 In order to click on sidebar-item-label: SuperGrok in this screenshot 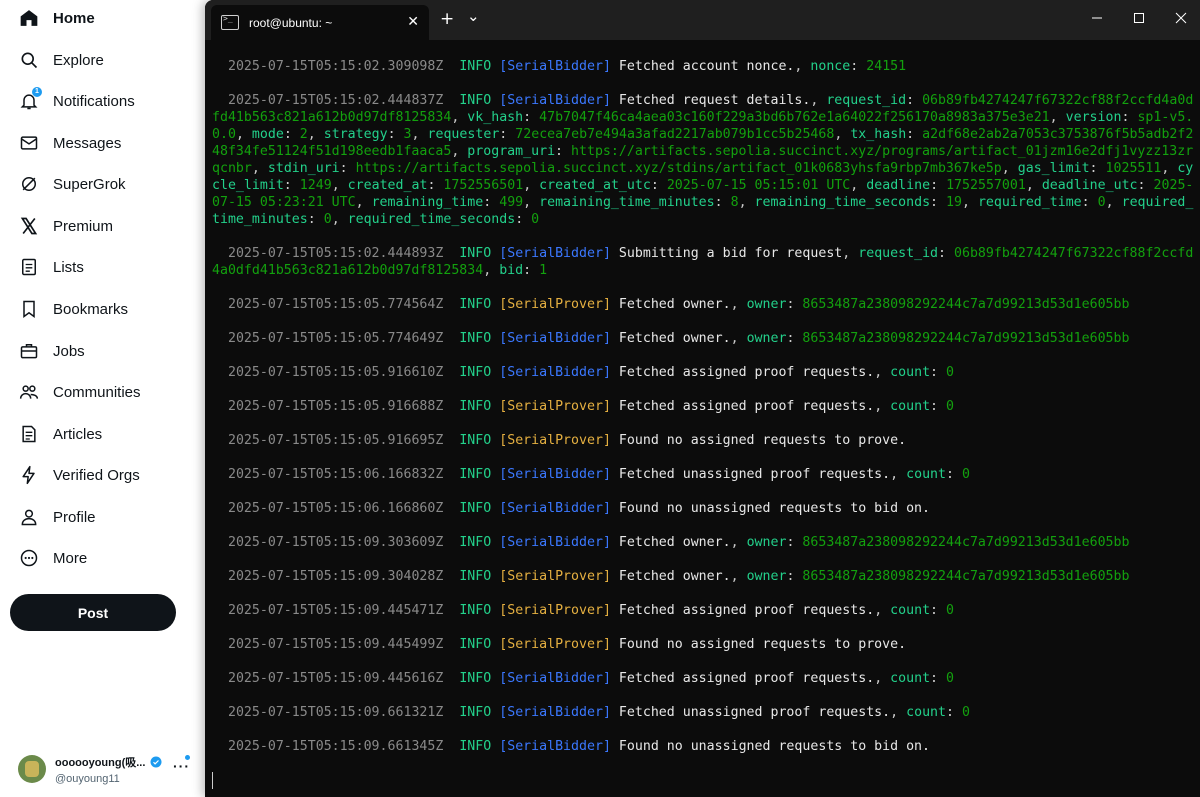, I will do `click(89, 184)`.